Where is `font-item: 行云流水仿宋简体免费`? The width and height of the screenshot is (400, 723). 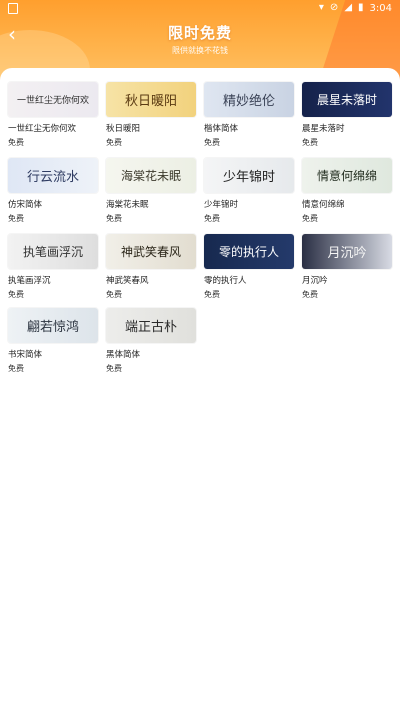 font-item: 行云流水仿宋简体免费 is located at coordinates (53, 191).